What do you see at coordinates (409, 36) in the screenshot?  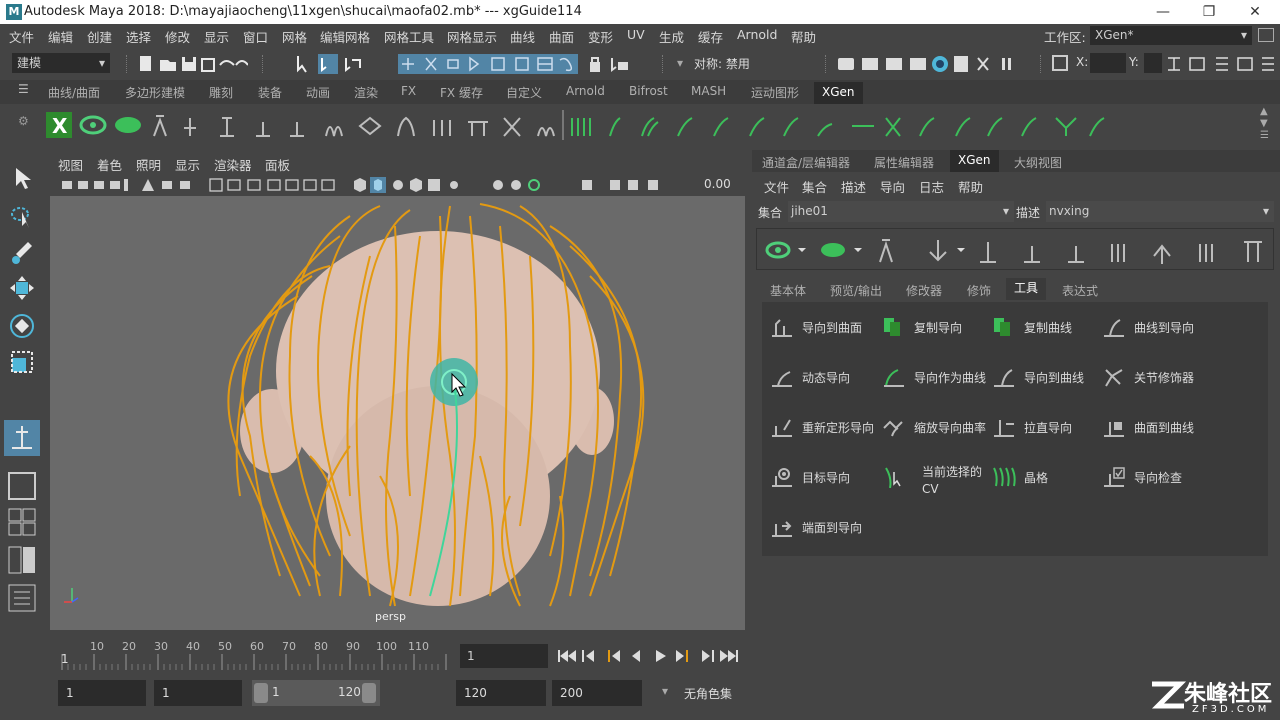 I see `menu-mesh-tools: 网格工具` at bounding box center [409, 36].